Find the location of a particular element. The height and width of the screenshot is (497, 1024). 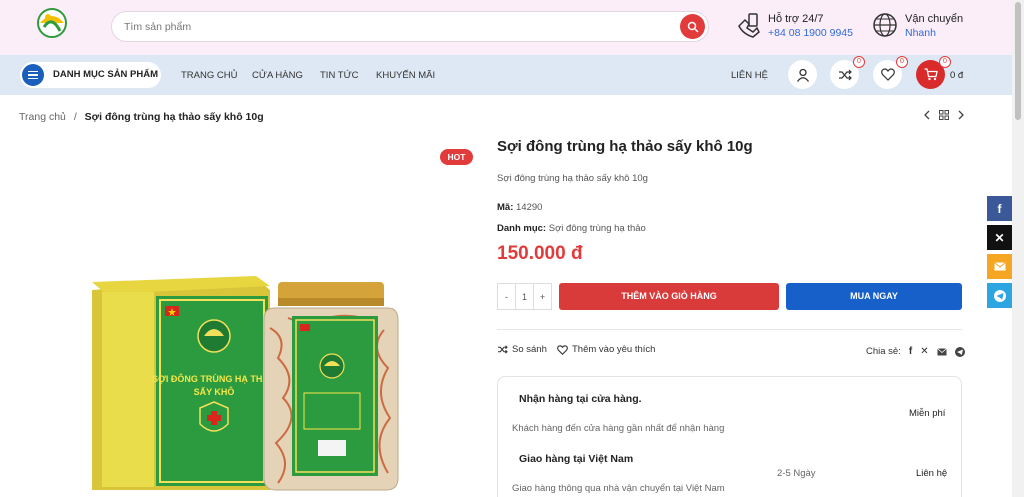

category-menu-button: DANH MỤC SẢN PHẨM is located at coordinates (90, 75).